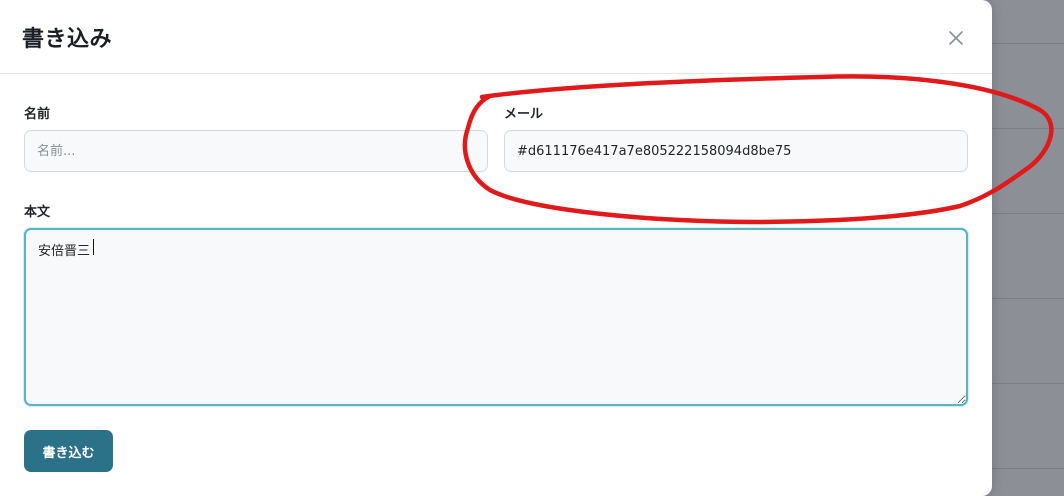 This screenshot has height=496, width=1064. Describe the element at coordinates (67, 39) in the screenshot. I see `modal-title: 書き込み` at that location.